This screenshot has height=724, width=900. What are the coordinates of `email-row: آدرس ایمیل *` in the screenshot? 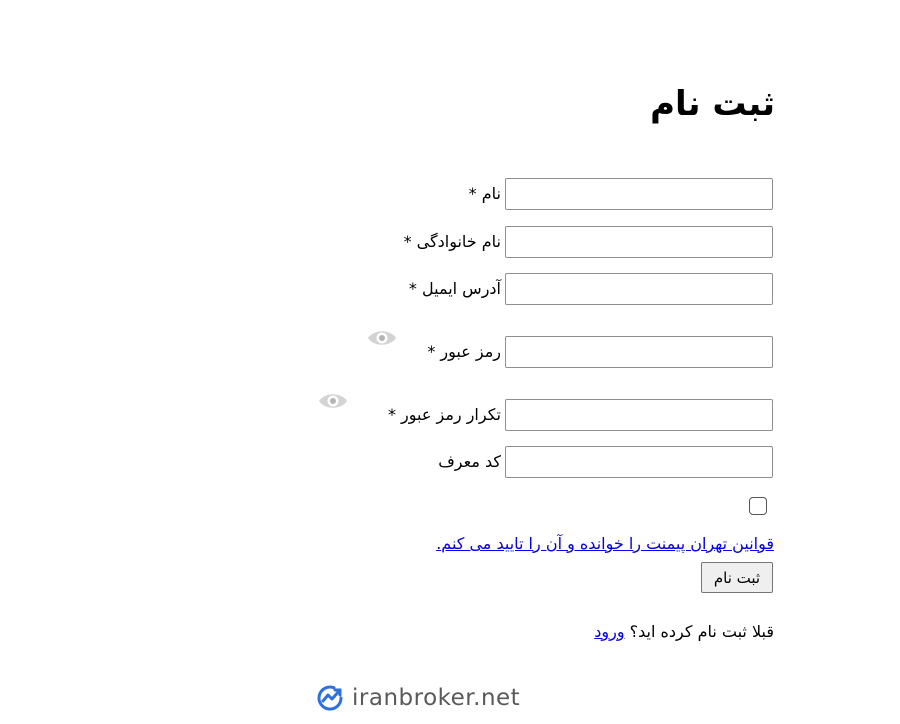 It's located at (473, 290).